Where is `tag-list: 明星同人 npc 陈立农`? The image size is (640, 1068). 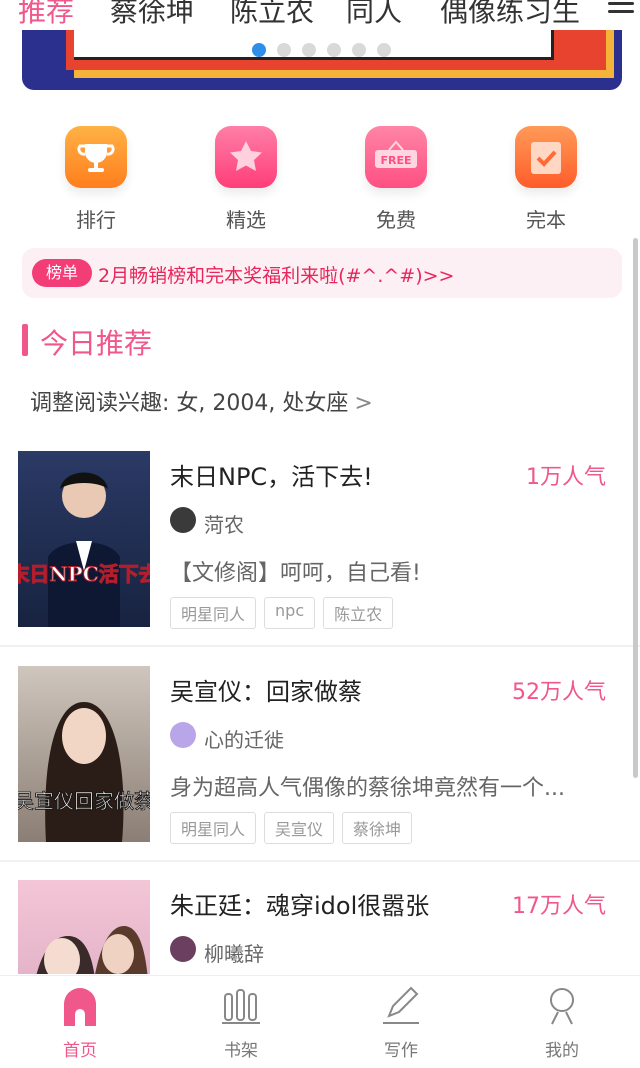
tag-list: 明星同人 npc 陈立农 is located at coordinates (282, 613).